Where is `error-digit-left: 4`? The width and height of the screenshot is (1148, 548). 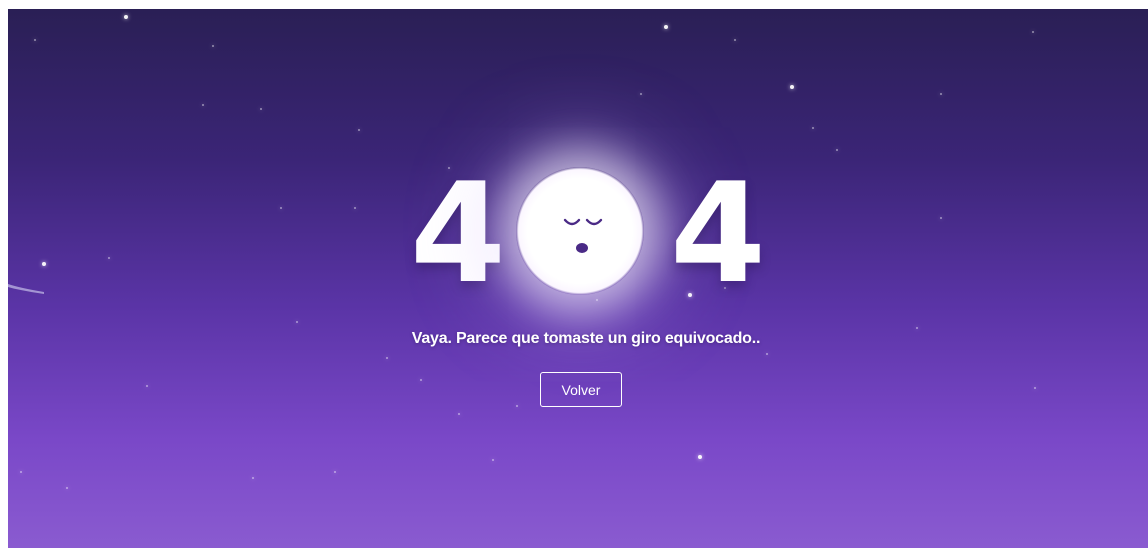 error-digit-left: 4 is located at coordinates (458, 233).